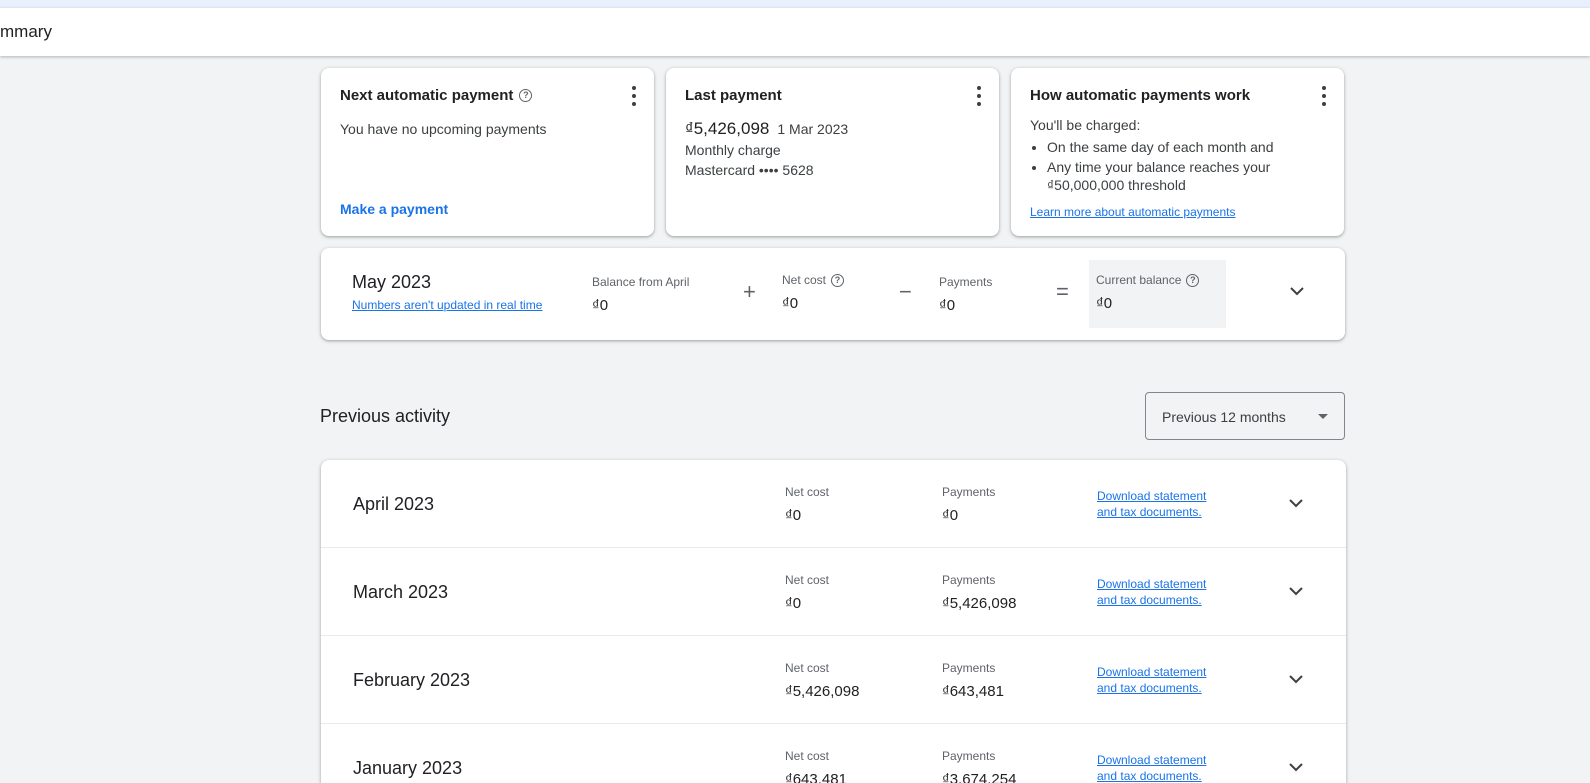 The image size is (1590, 783). Describe the element at coordinates (641, 282) in the screenshot. I see `balance-from-label: Balance from April` at that location.